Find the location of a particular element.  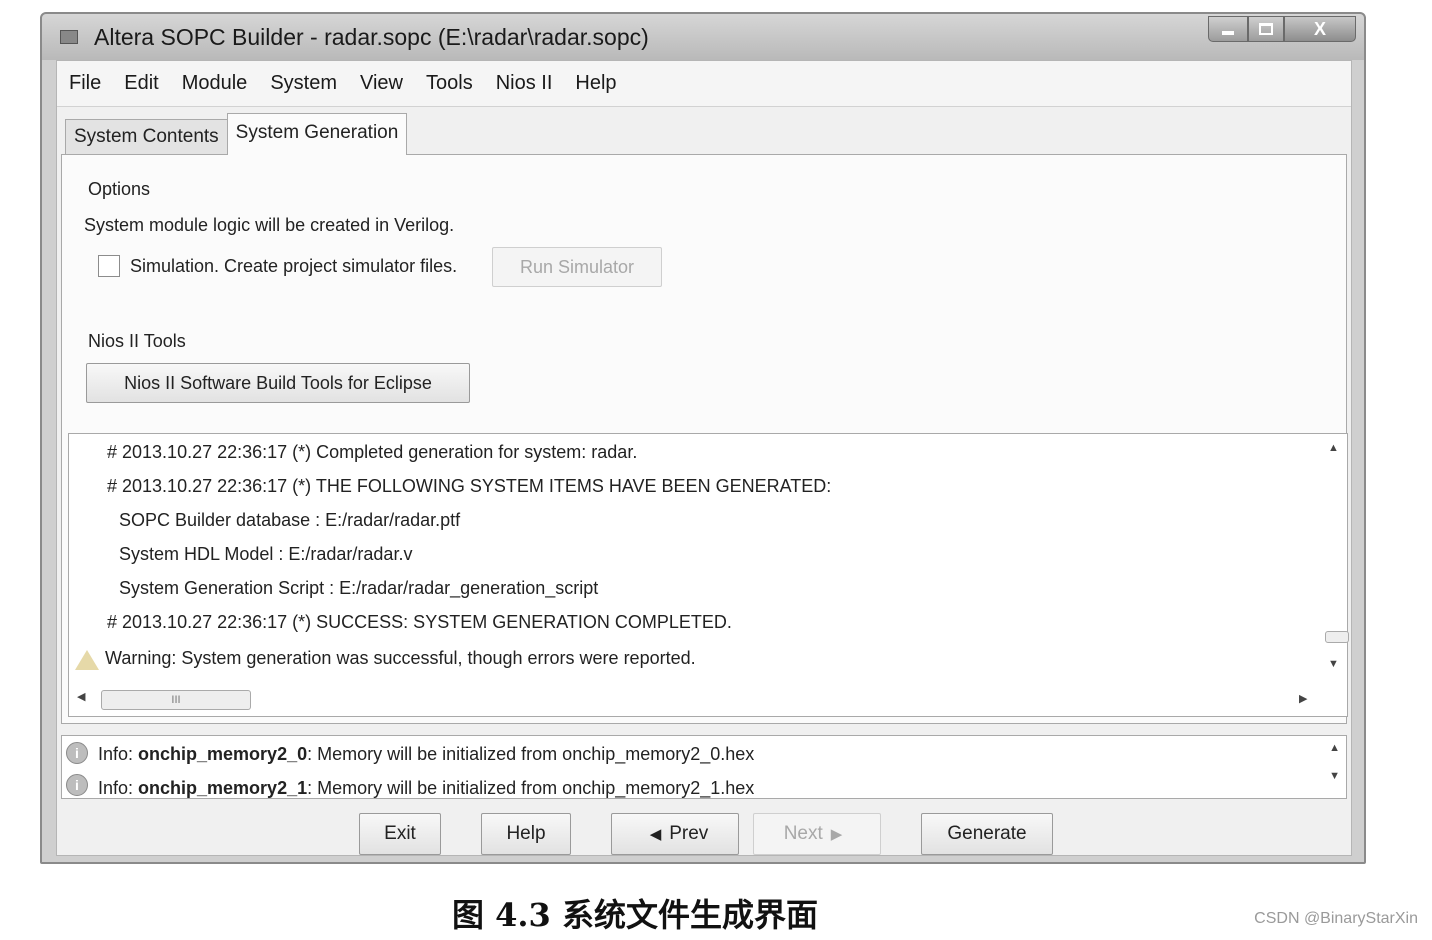

eclipse-tools-button: Nios II Software Build Tools for Eclipse is located at coordinates (278, 383).